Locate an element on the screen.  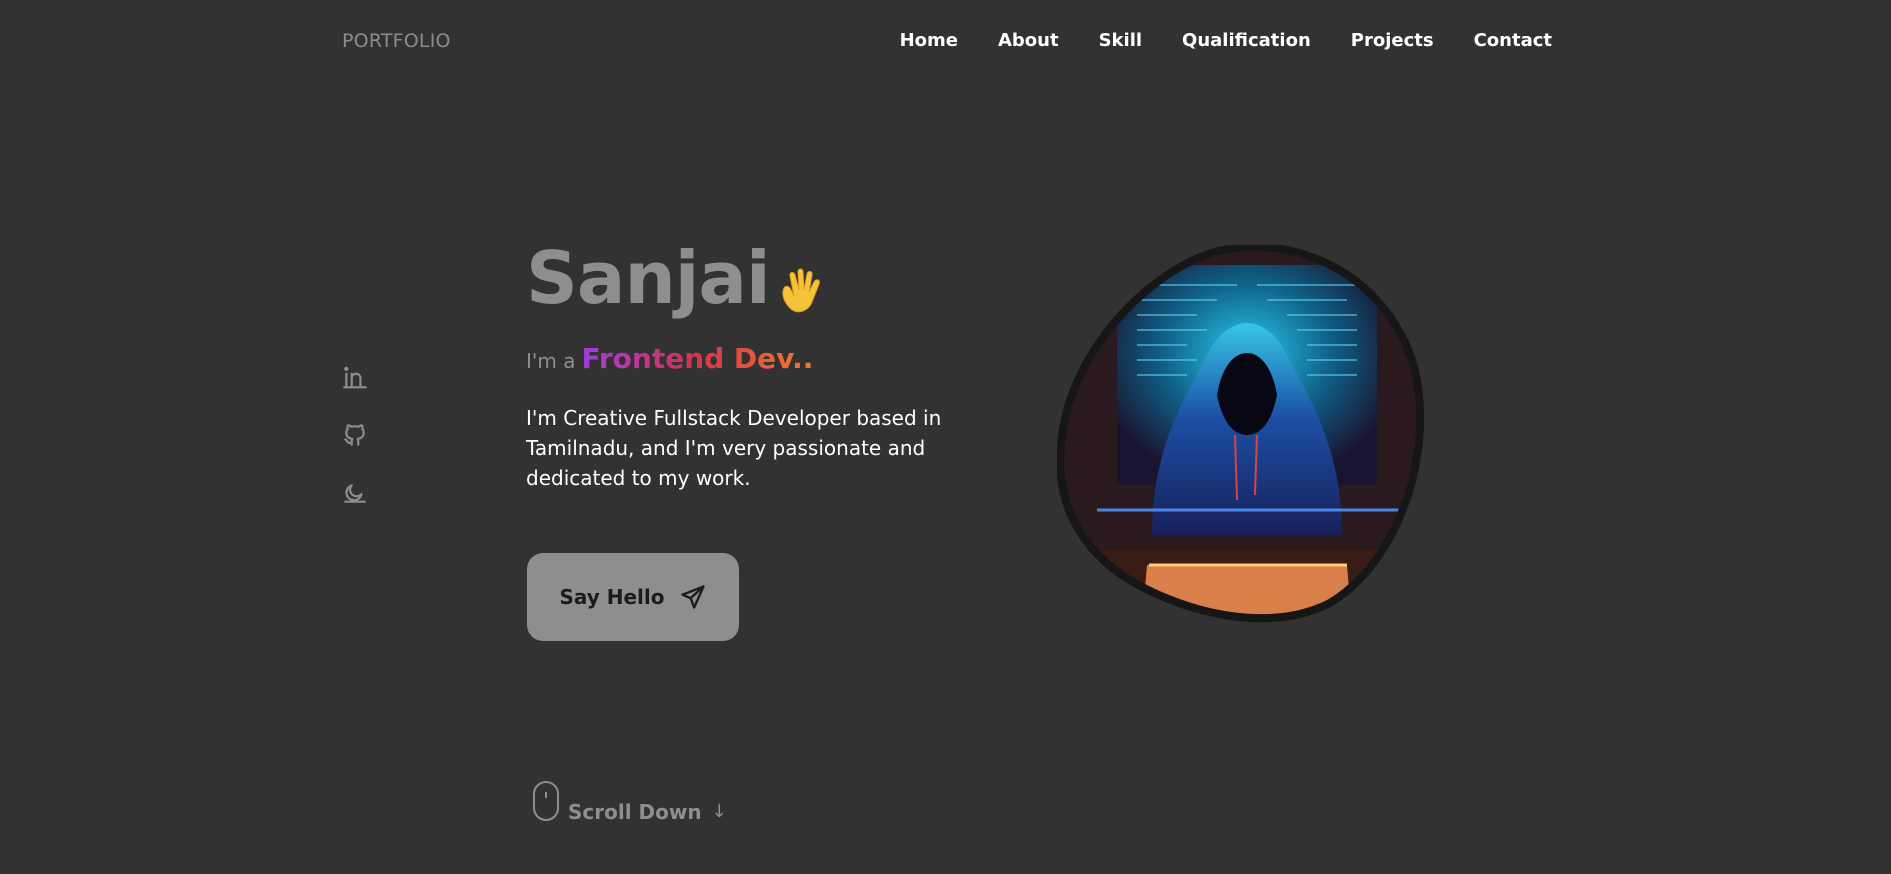
nav-qualification: Qualification is located at coordinates (1246, 40).